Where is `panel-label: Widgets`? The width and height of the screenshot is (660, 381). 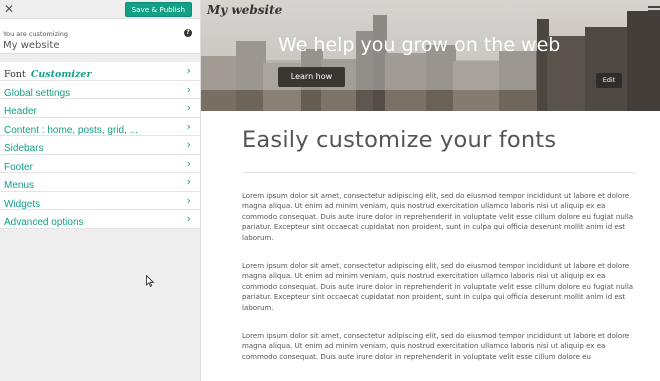
panel-label: Widgets is located at coordinates (22, 204).